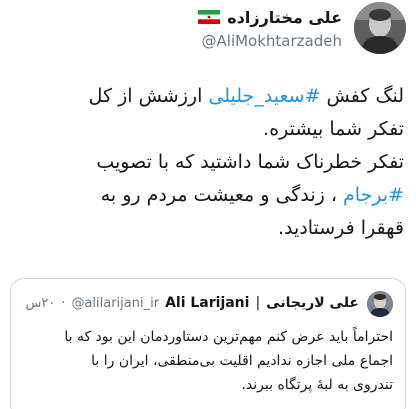 This screenshot has height=409, width=416. I want to click on author-name-row: علی مختارزاده, so click(270, 17).